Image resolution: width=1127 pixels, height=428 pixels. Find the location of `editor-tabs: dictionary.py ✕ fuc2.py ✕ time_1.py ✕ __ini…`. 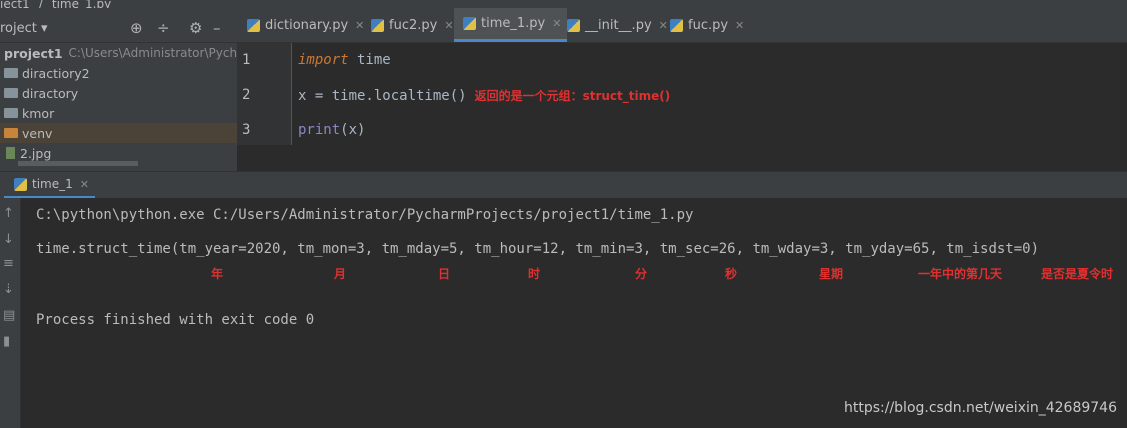

editor-tabs: dictionary.py ✕ fuc2.py ✕ time_1.py ✕ __ini… is located at coordinates (682, 25).